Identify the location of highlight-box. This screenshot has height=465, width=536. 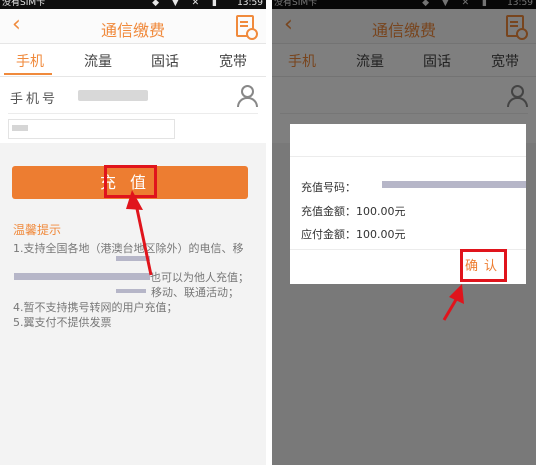
(483, 265).